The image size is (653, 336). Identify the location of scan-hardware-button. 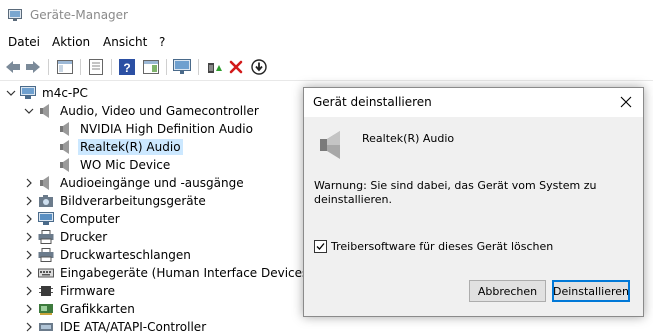
(182, 67).